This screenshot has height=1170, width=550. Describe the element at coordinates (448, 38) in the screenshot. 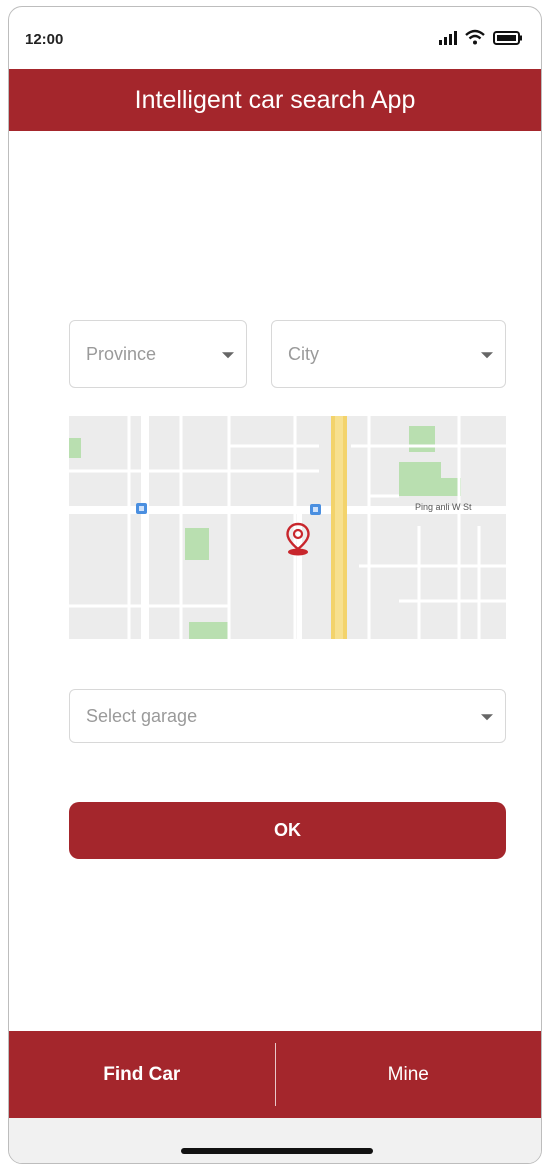

I see `signal-icon` at that location.